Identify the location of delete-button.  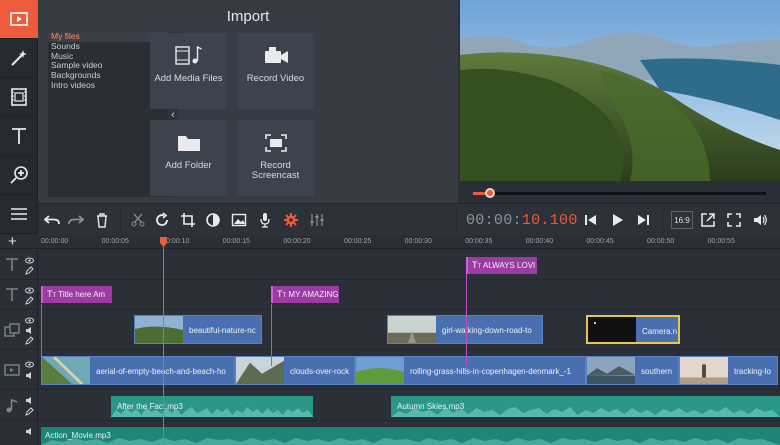
(102, 220).